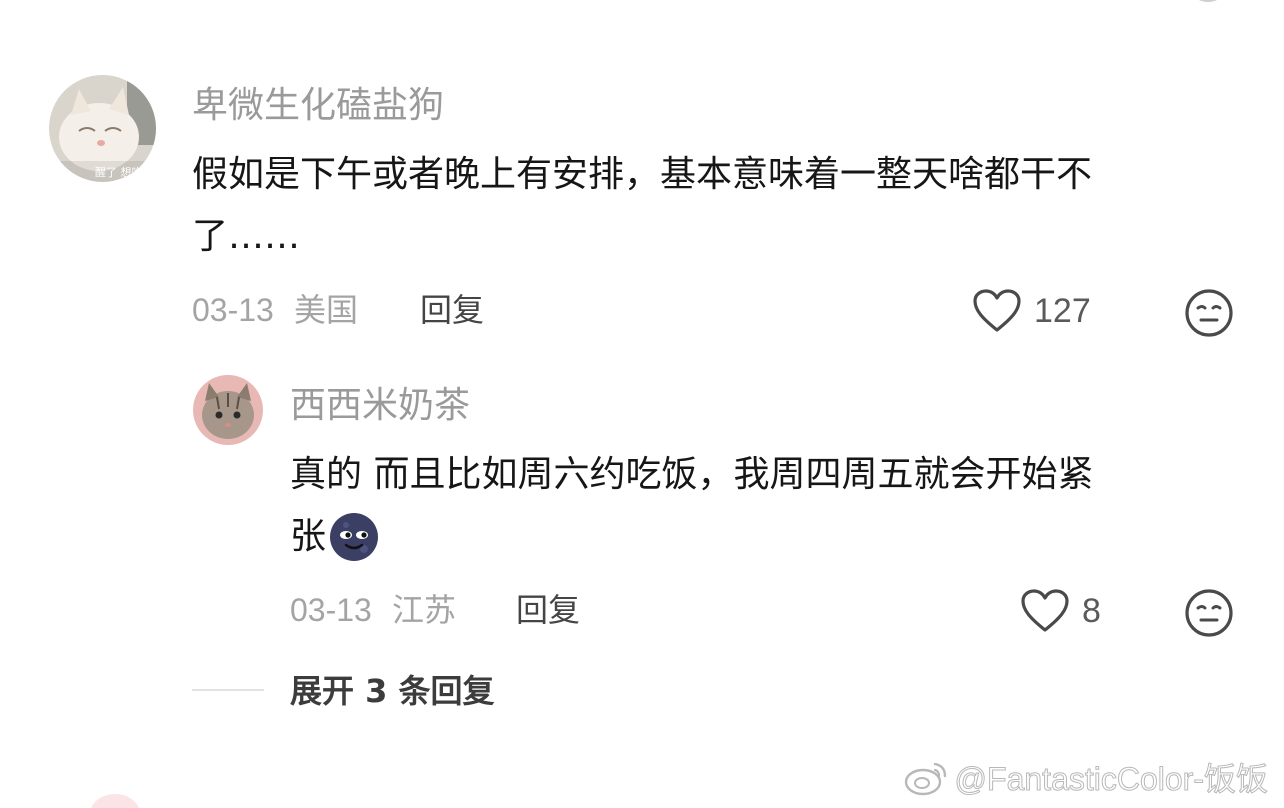  I want to click on weibo-logo-icon, so click(925, 779).